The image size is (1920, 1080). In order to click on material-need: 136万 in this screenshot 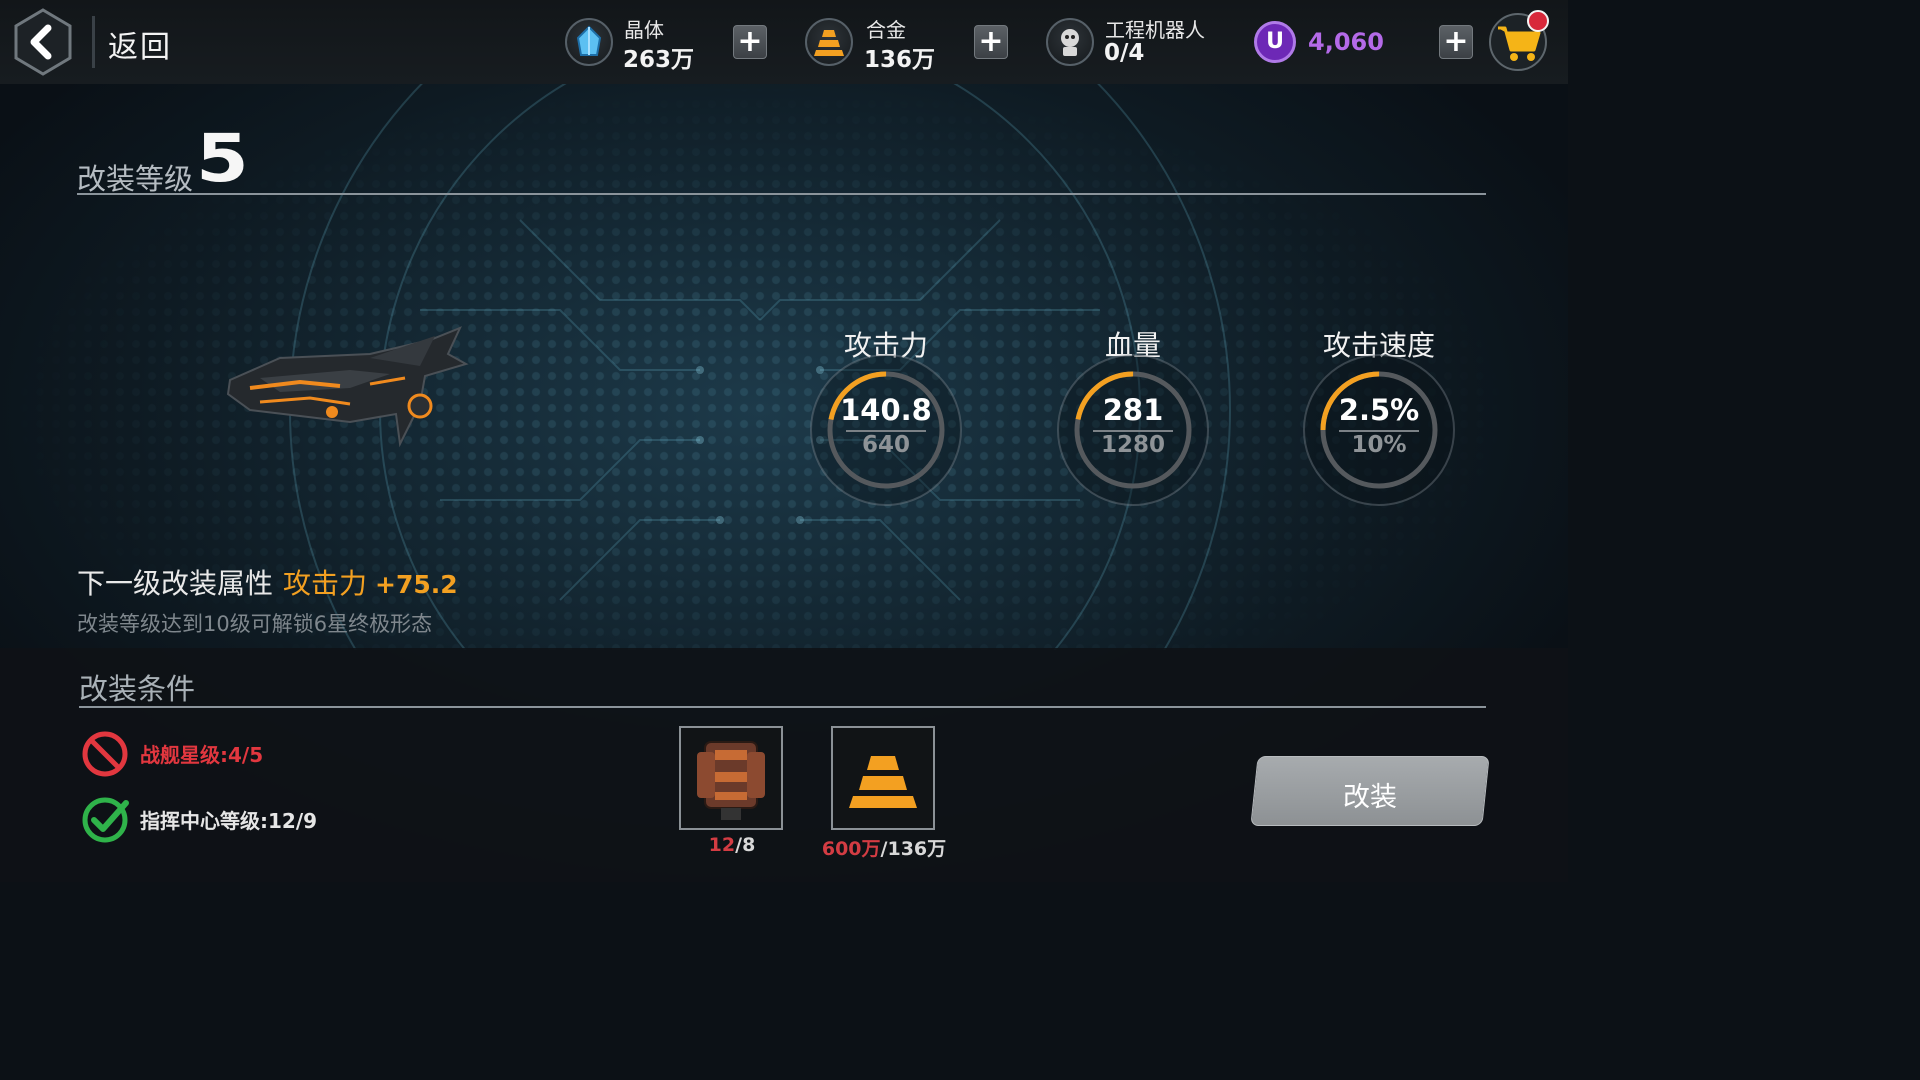, I will do `click(917, 849)`.